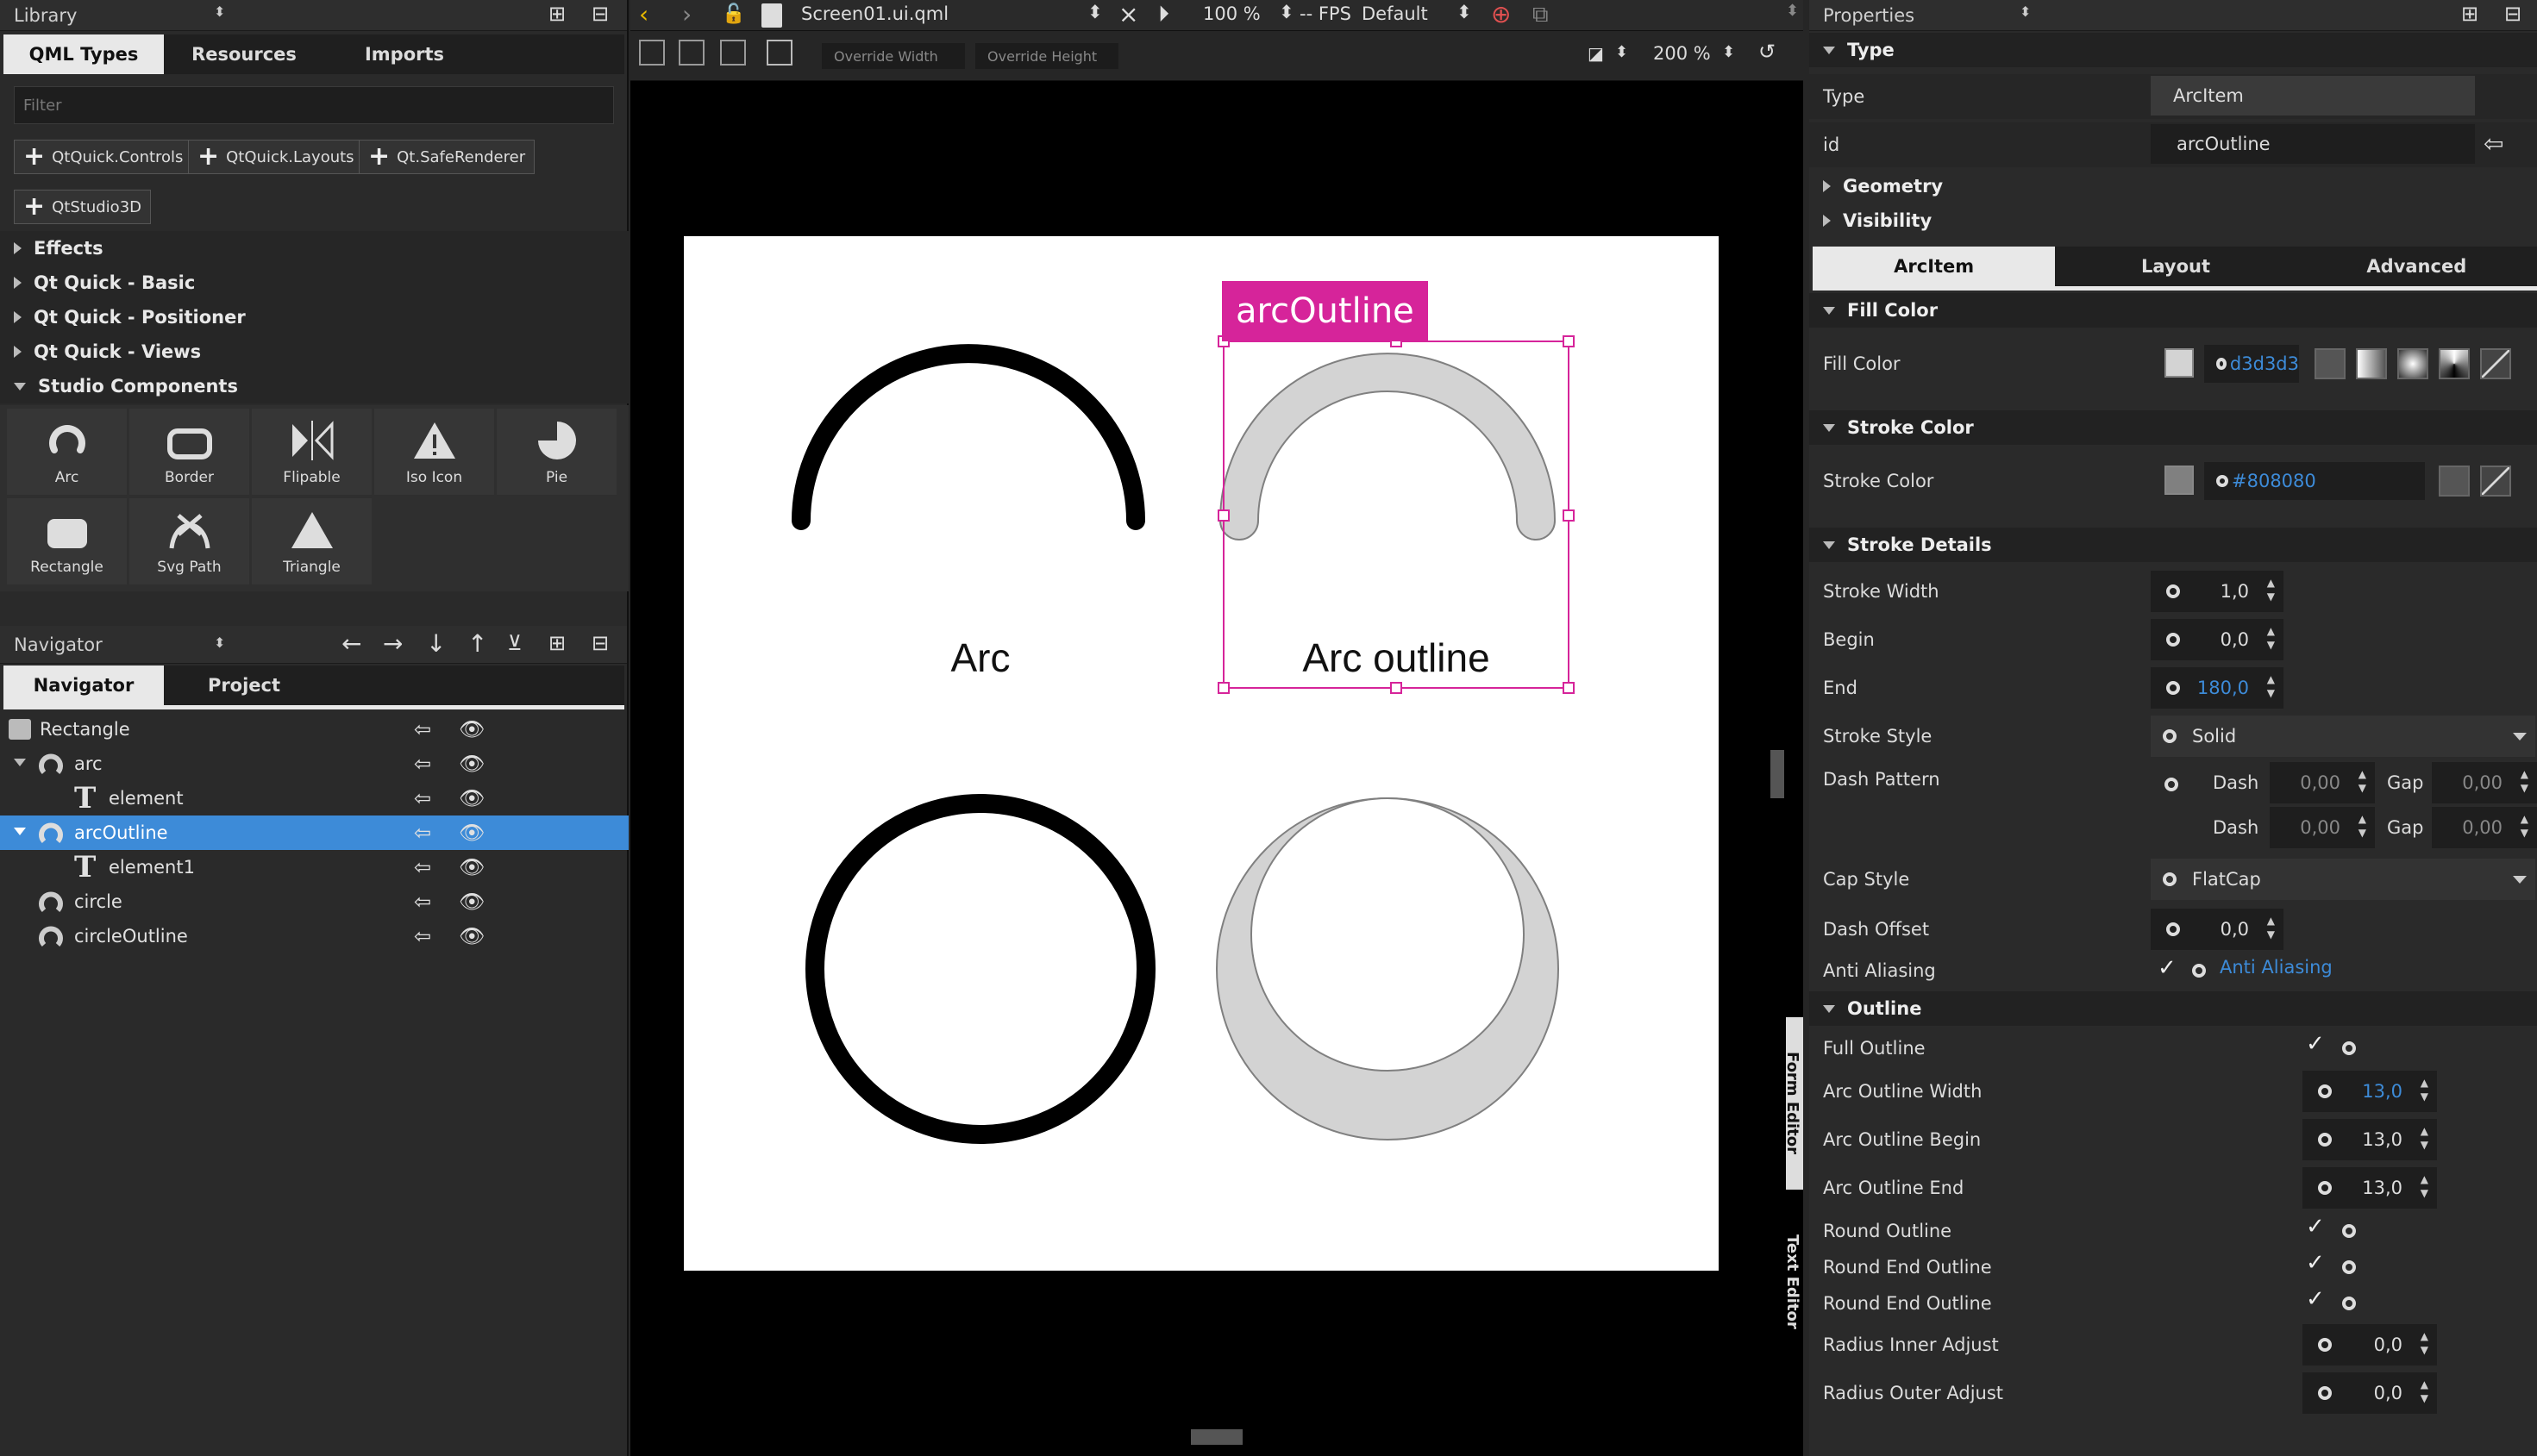 The height and width of the screenshot is (1456, 2537). I want to click on import-qtquick-controls: + QtQuick.Controls, so click(104, 157).